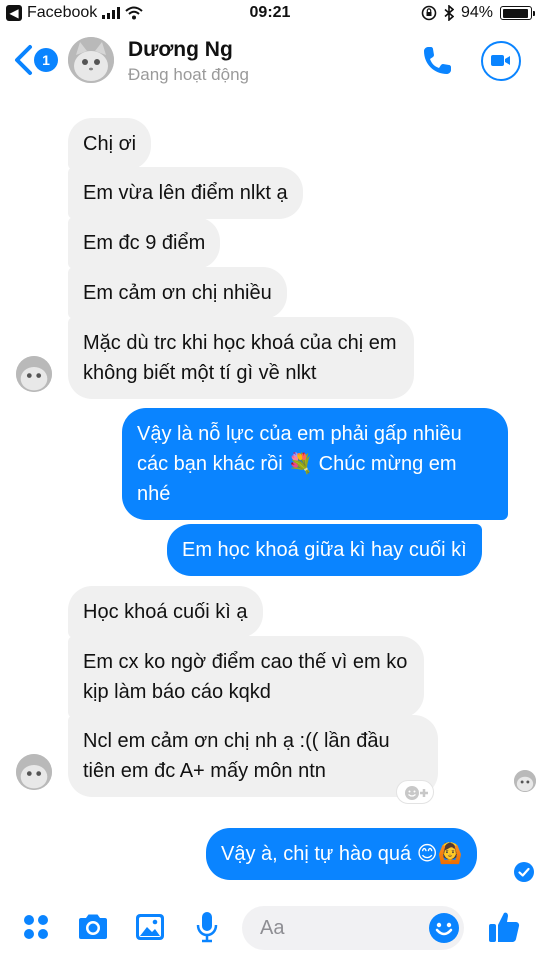  I want to click on contact-avatar, so click(91, 60).